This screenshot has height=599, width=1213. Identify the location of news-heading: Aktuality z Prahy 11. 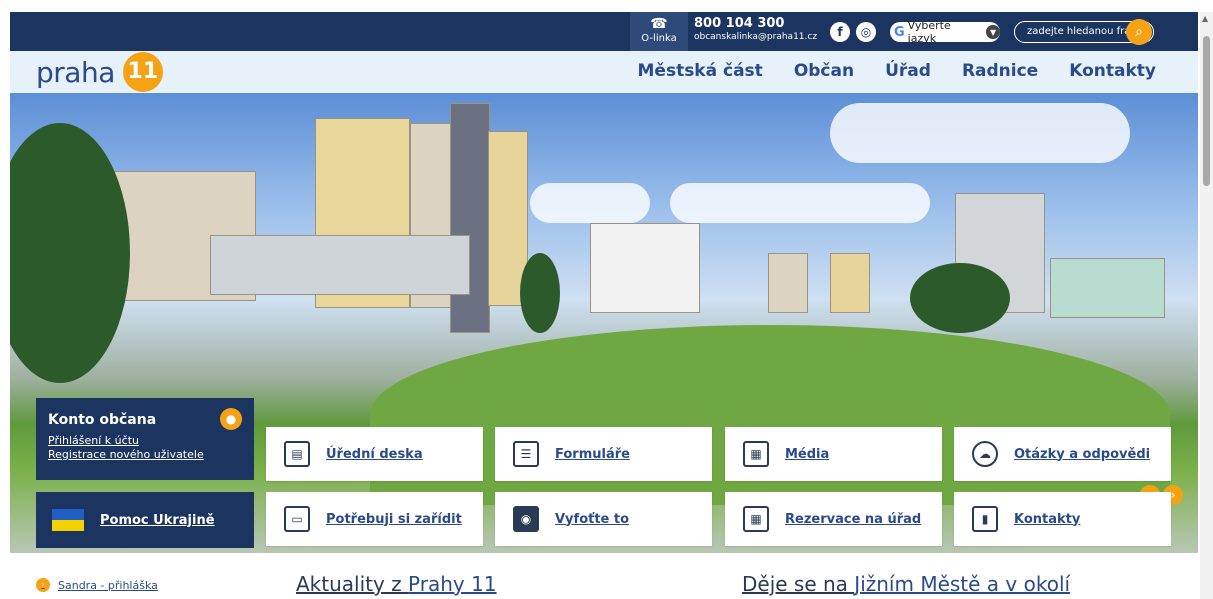
(396, 584).